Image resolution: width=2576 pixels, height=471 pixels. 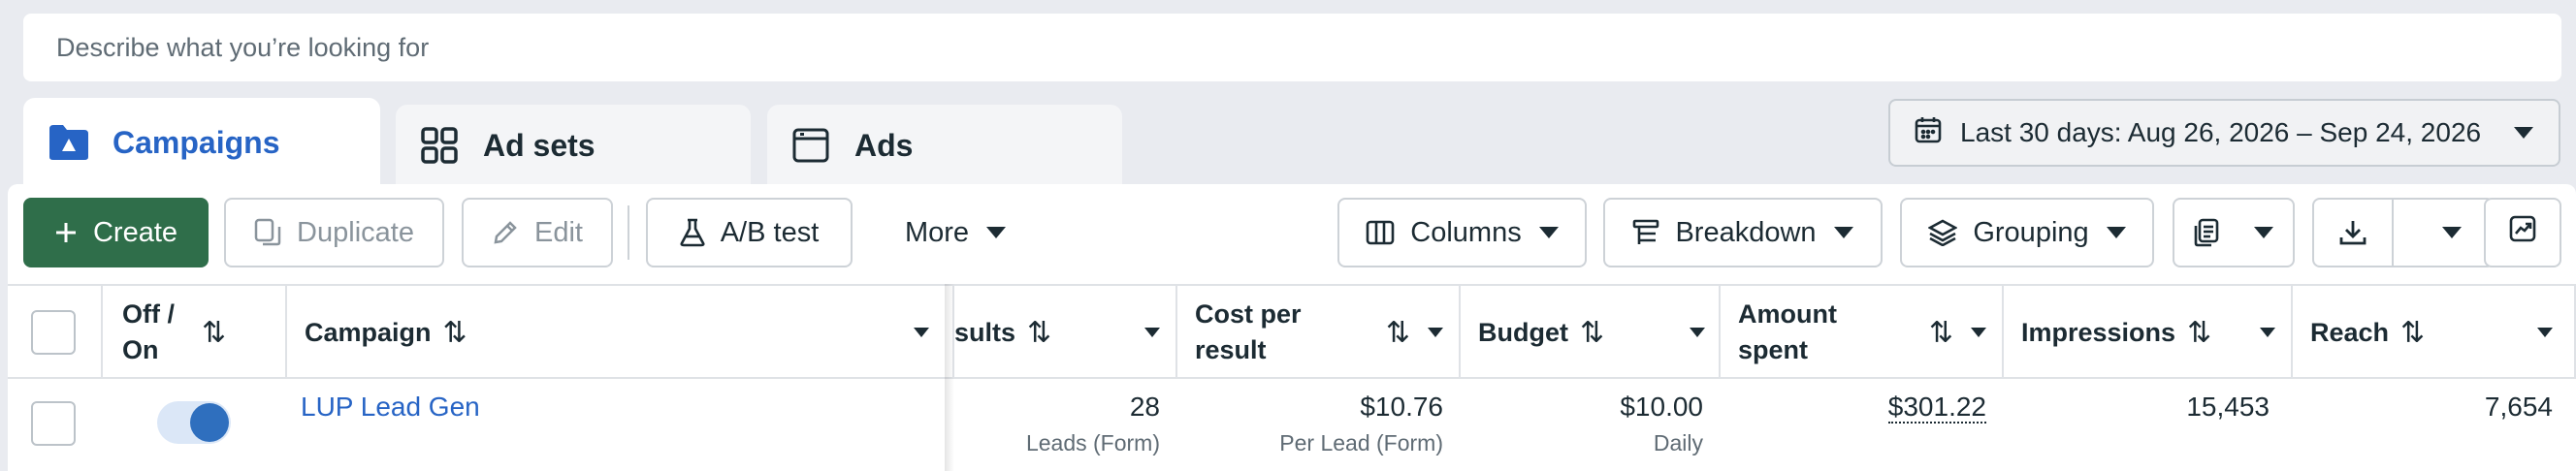 I want to click on column-header-campaign: Campaign ⇅, so click(x=625, y=332).